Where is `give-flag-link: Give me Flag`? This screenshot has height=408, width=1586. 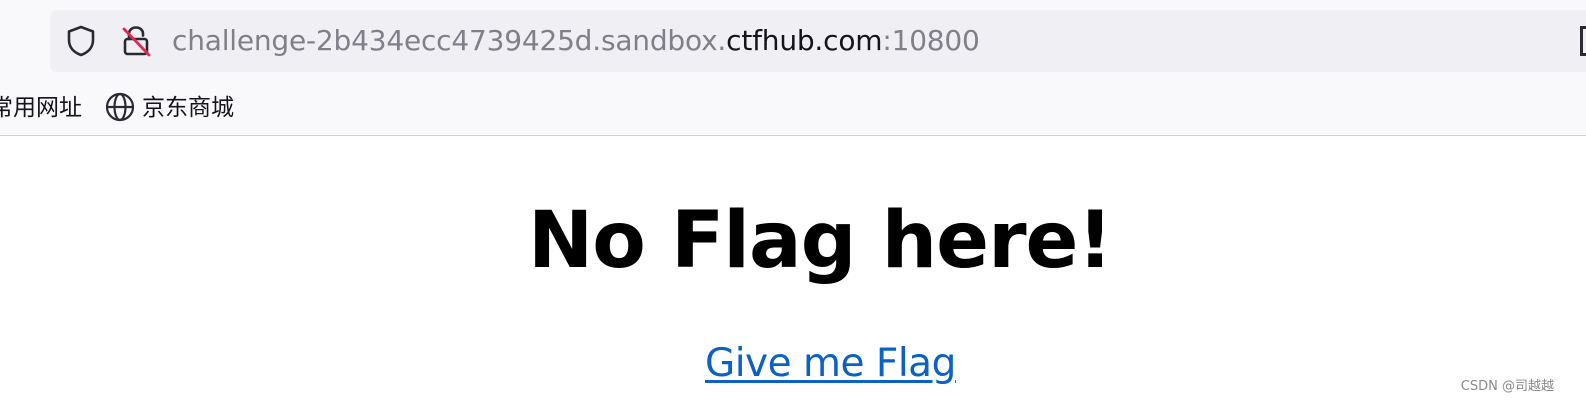
give-flag-link: Give me Flag is located at coordinates (830, 364).